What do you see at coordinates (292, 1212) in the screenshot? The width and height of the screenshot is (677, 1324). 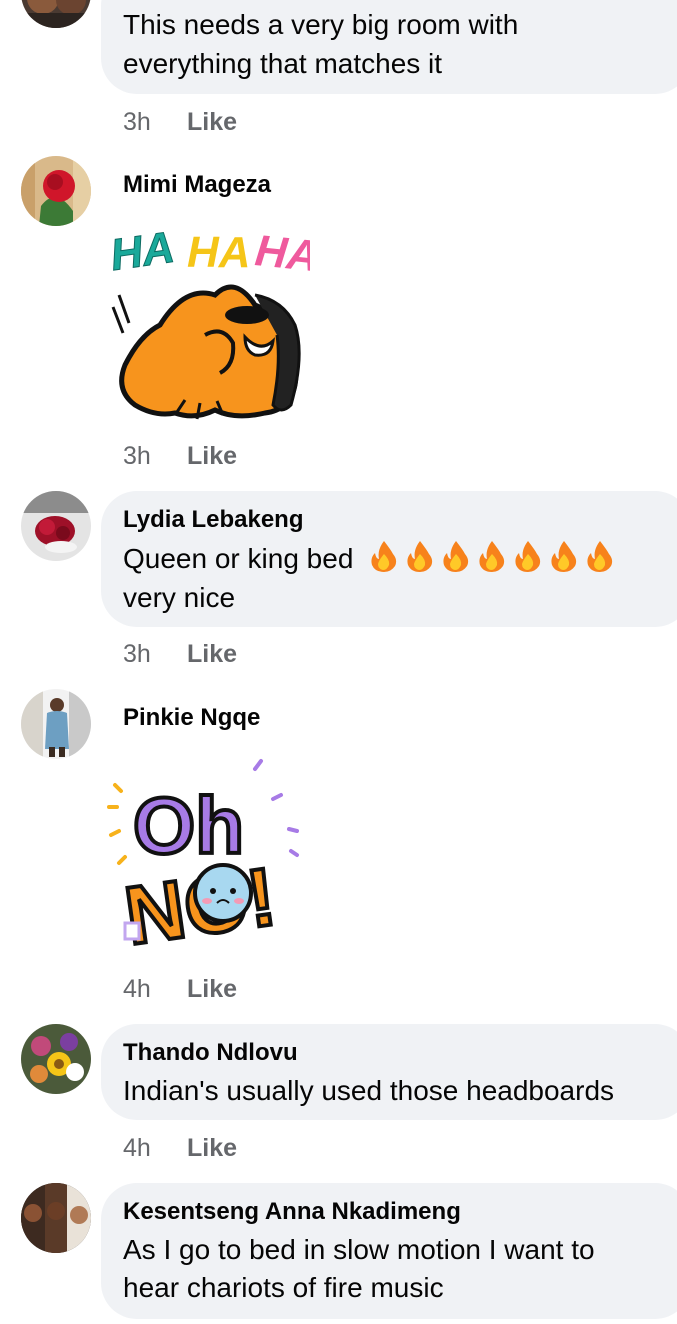 I see `comment-author: Kesentseng Anna Nkadimeng` at bounding box center [292, 1212].